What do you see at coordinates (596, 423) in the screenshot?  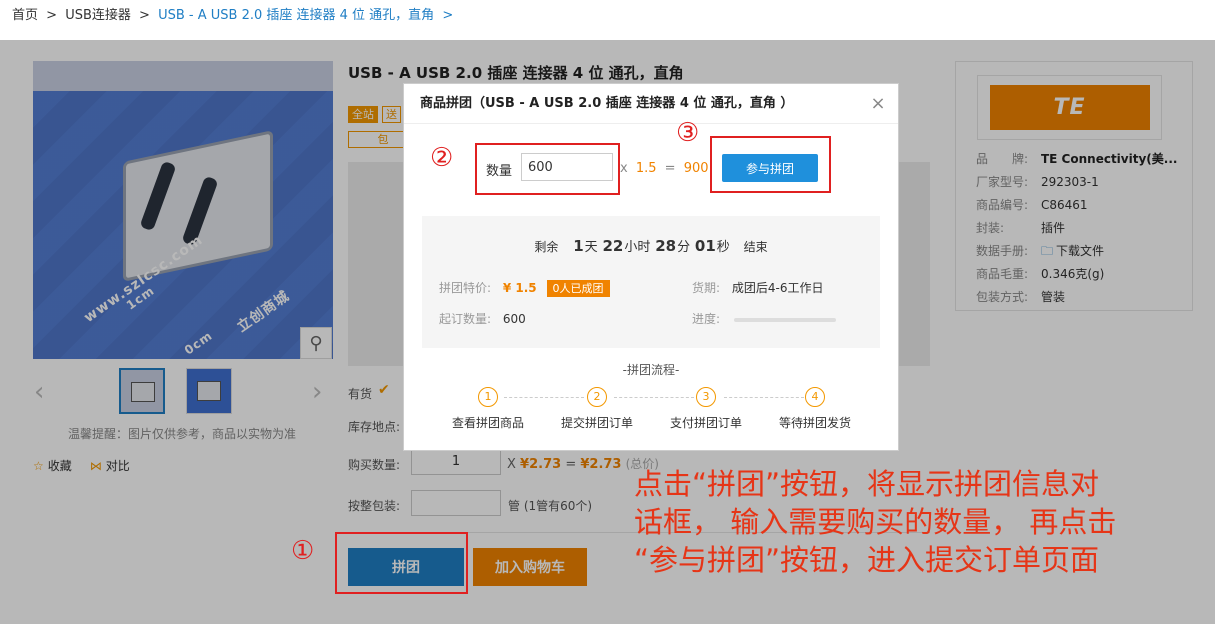 I see `step-label: 提交拼团订单` at bounding box center [596, 423].